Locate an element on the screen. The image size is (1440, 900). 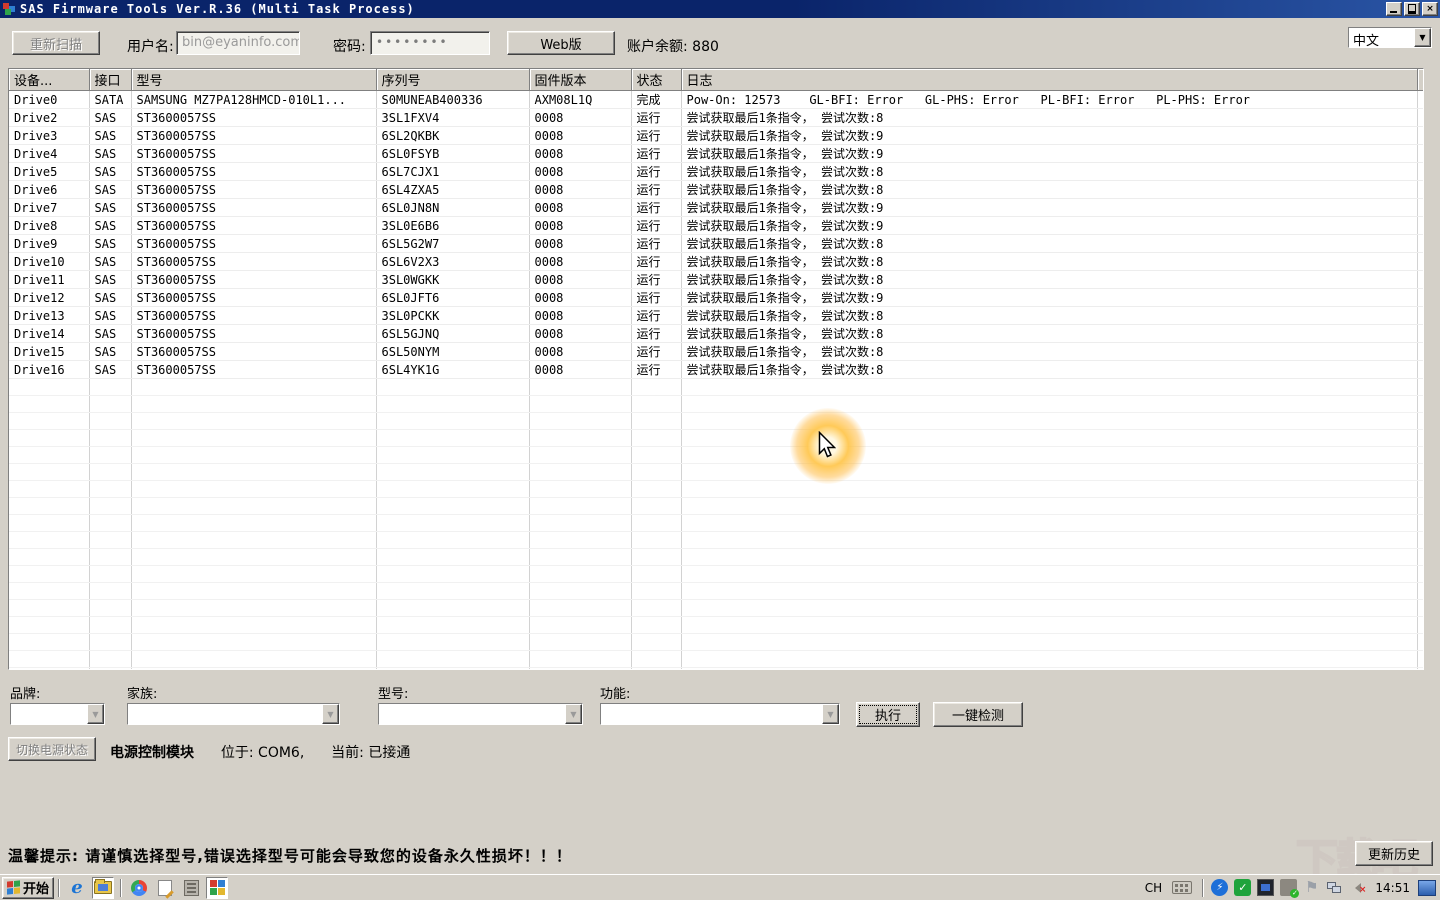
rescan-button: 重新扫描 is located at coordinates (56, 43).